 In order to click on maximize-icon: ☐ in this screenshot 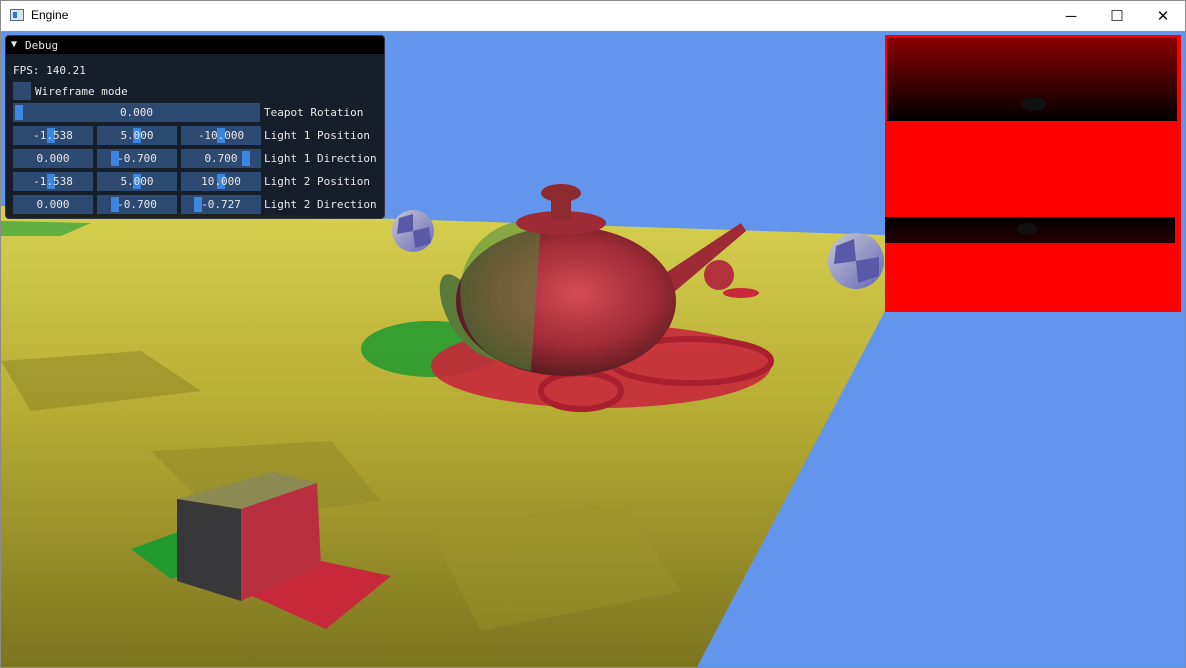, I will do `click(1117, 16)`.